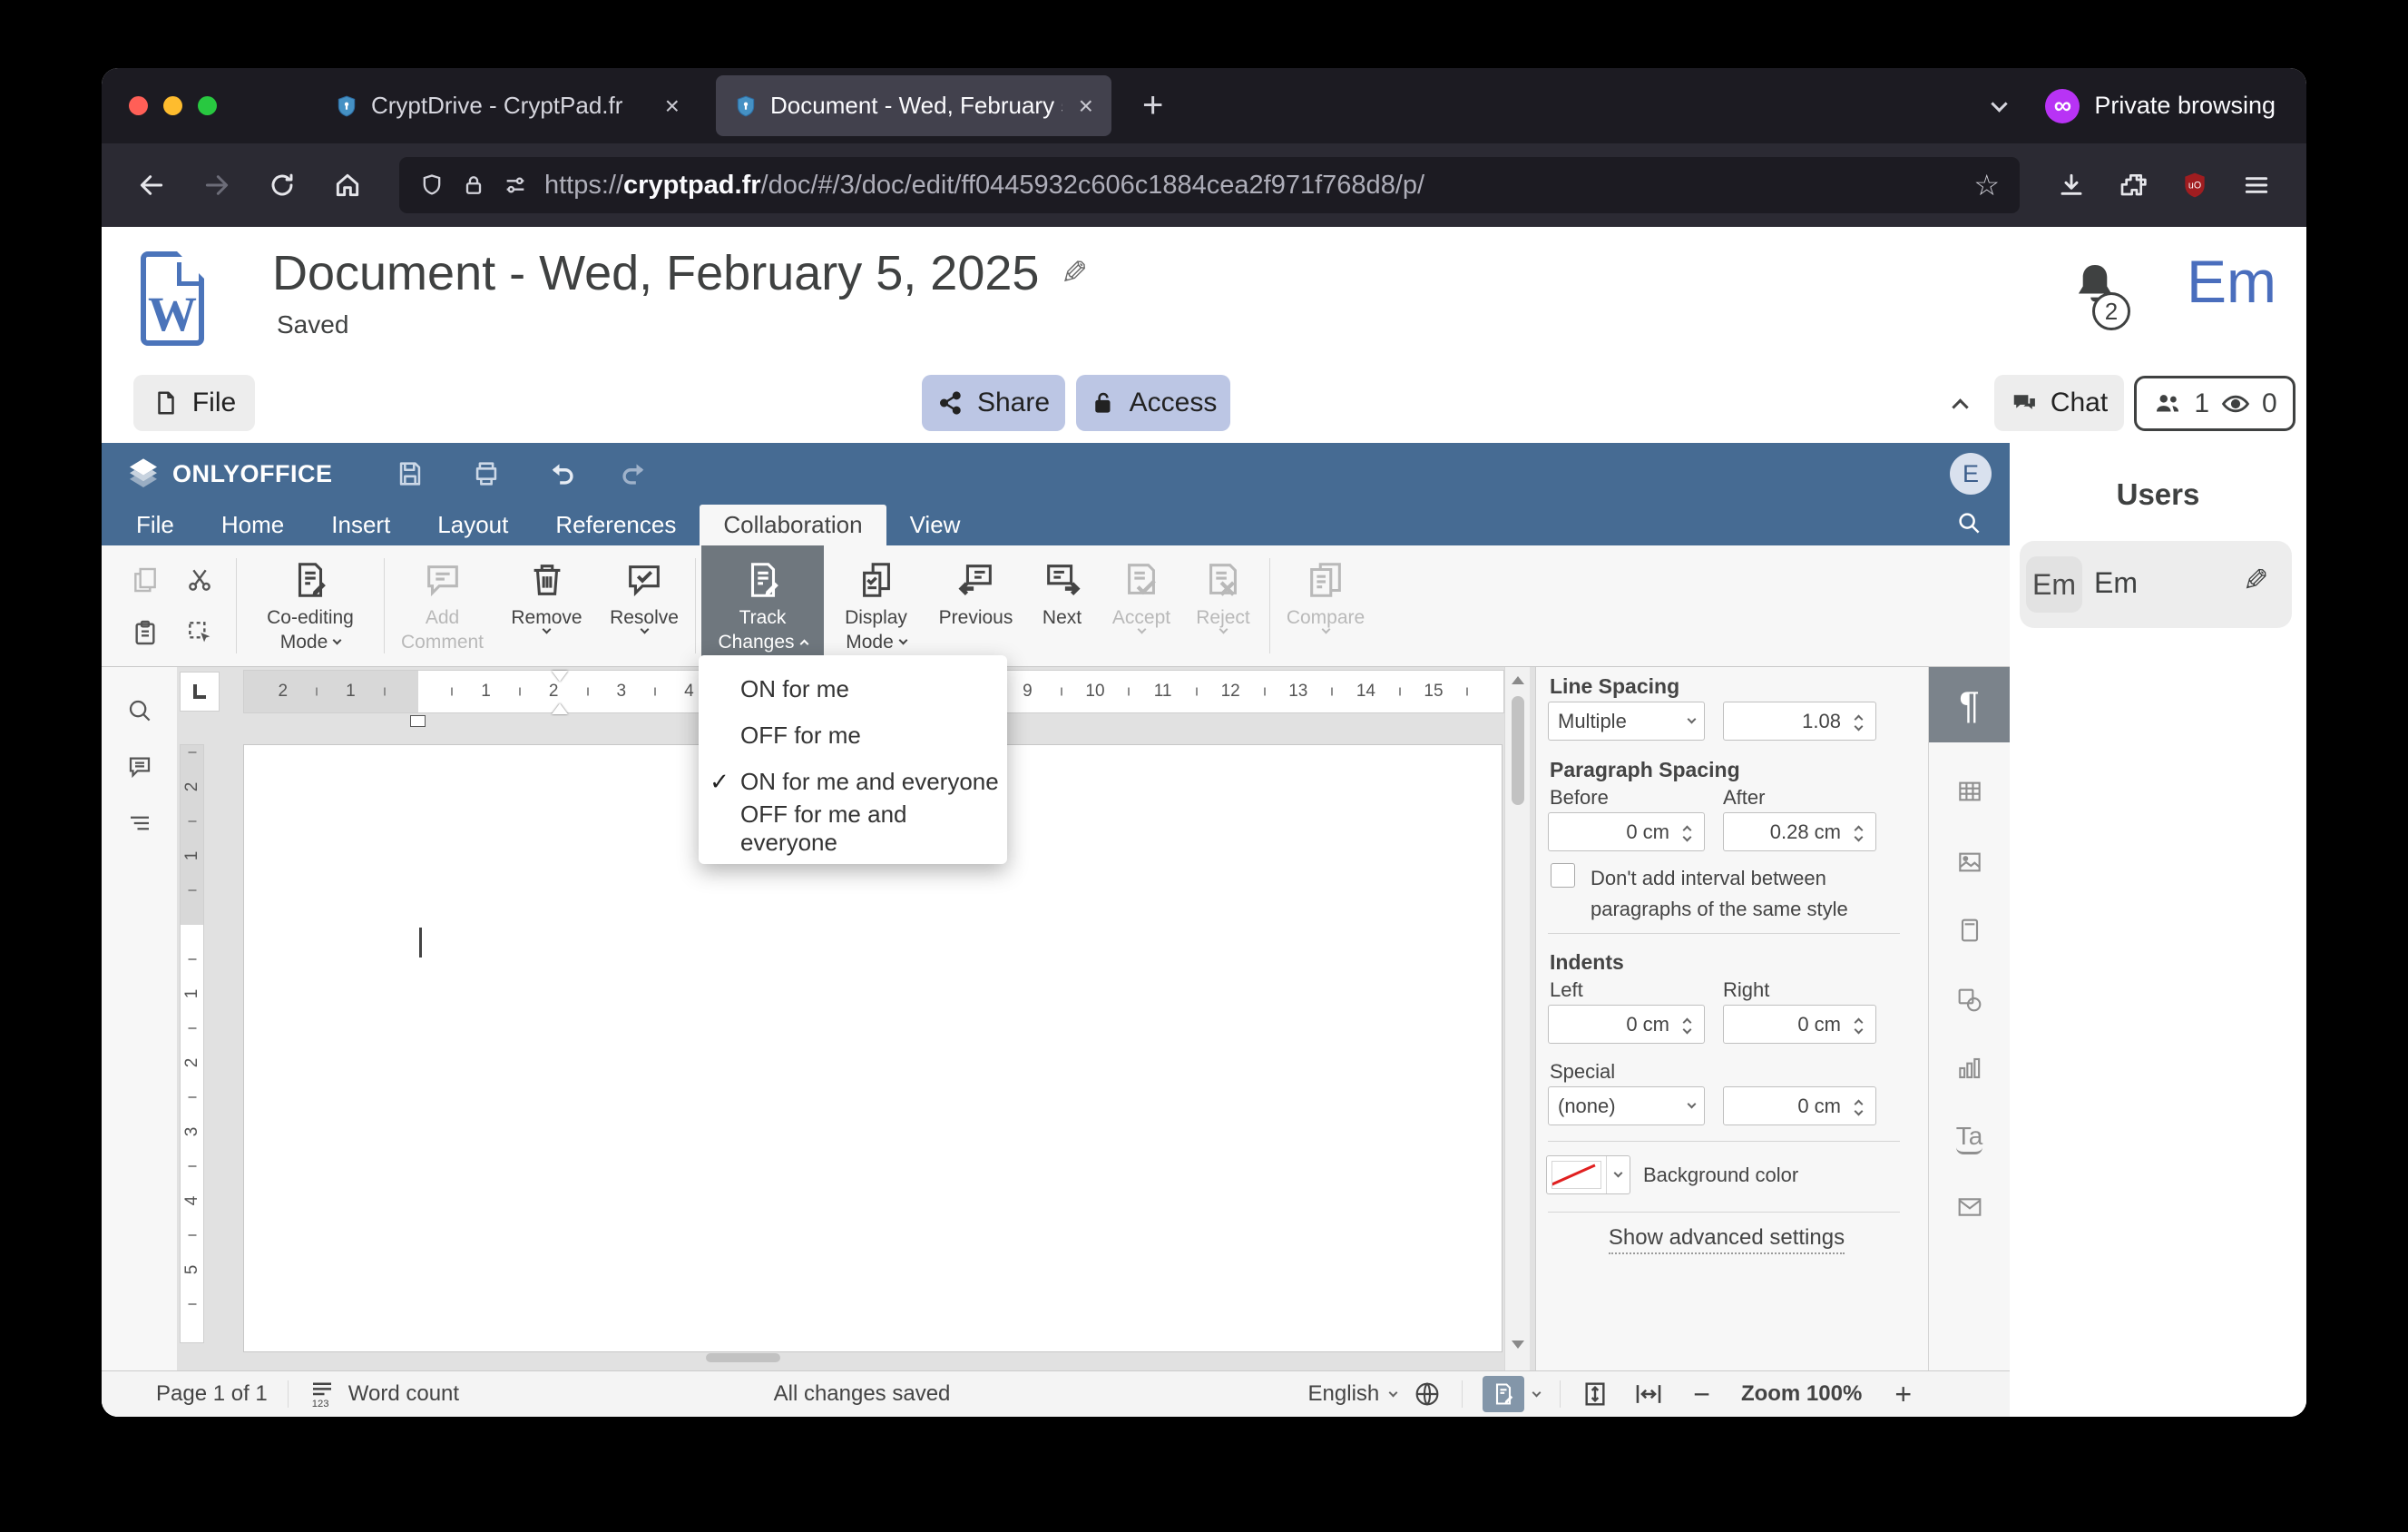  What do you see at coordinates (914, 105) in the screenshot?
I see `tab-document: Document - Wed, February 5, 20 ×` at bounding box center [914, 105].